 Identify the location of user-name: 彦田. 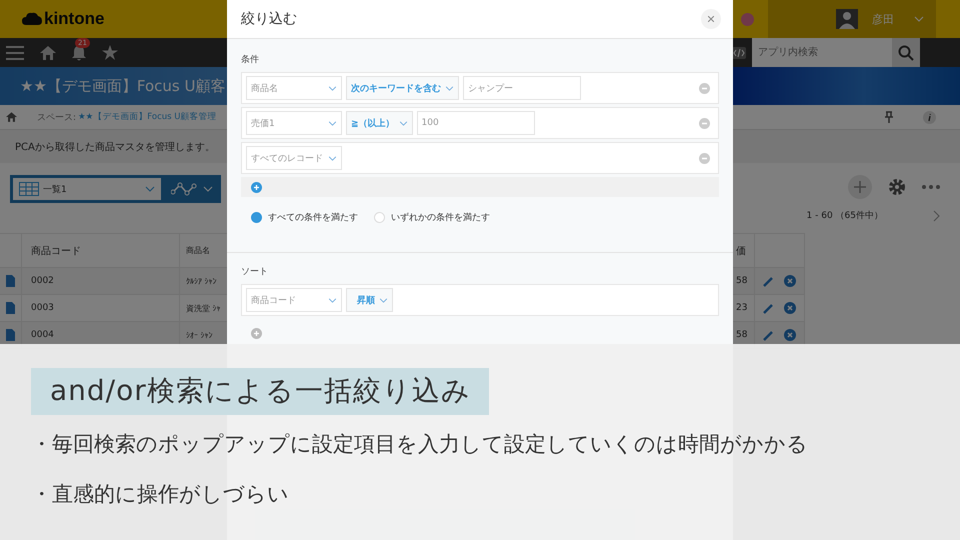
(883, 19).